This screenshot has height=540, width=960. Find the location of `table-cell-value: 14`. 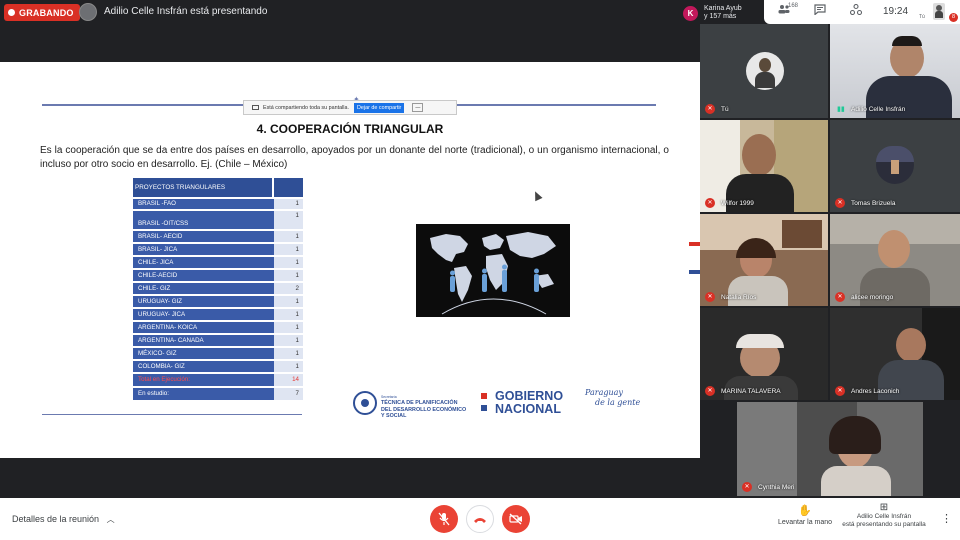

table-cell-value: 14 is located at coordinates (288, 380).